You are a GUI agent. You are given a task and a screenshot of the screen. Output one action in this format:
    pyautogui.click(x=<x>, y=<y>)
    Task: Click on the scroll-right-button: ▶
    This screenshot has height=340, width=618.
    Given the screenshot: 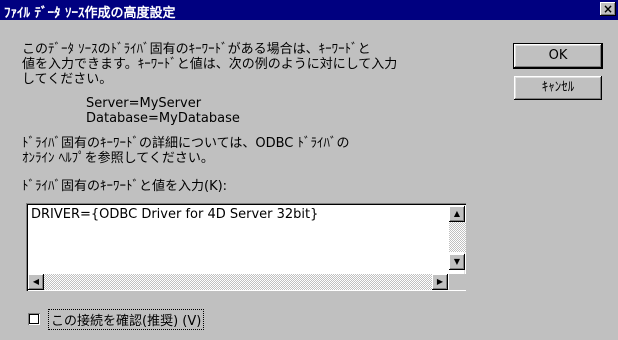 What is the action you would take?
    pyautogui.click(x=440, y=282)
    